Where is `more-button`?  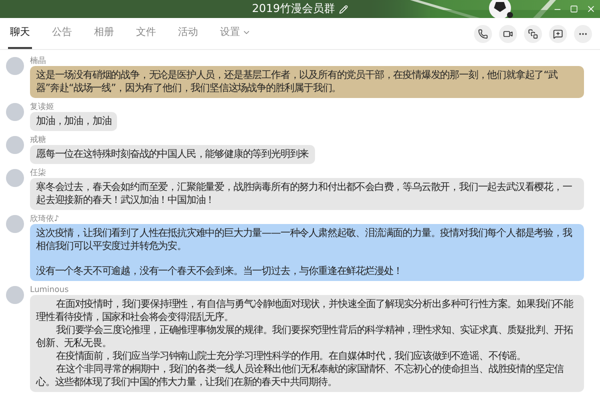
more-button is located at coordinates (583, 33).